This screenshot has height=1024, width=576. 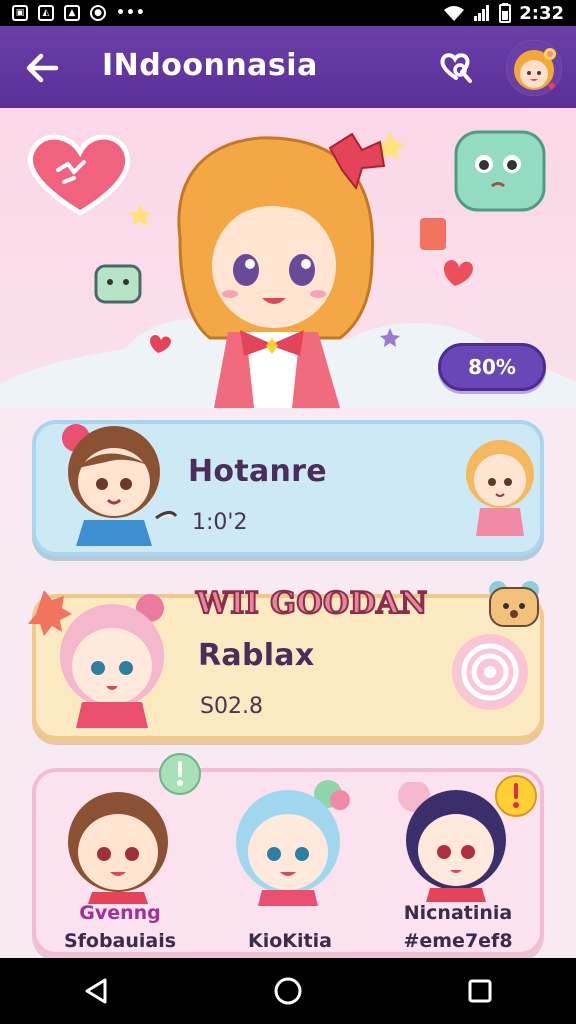 What do you see at coordinates (541, 13) in the screenshot?
I see `status-time: 2:32` at bounding box center [541, 13].